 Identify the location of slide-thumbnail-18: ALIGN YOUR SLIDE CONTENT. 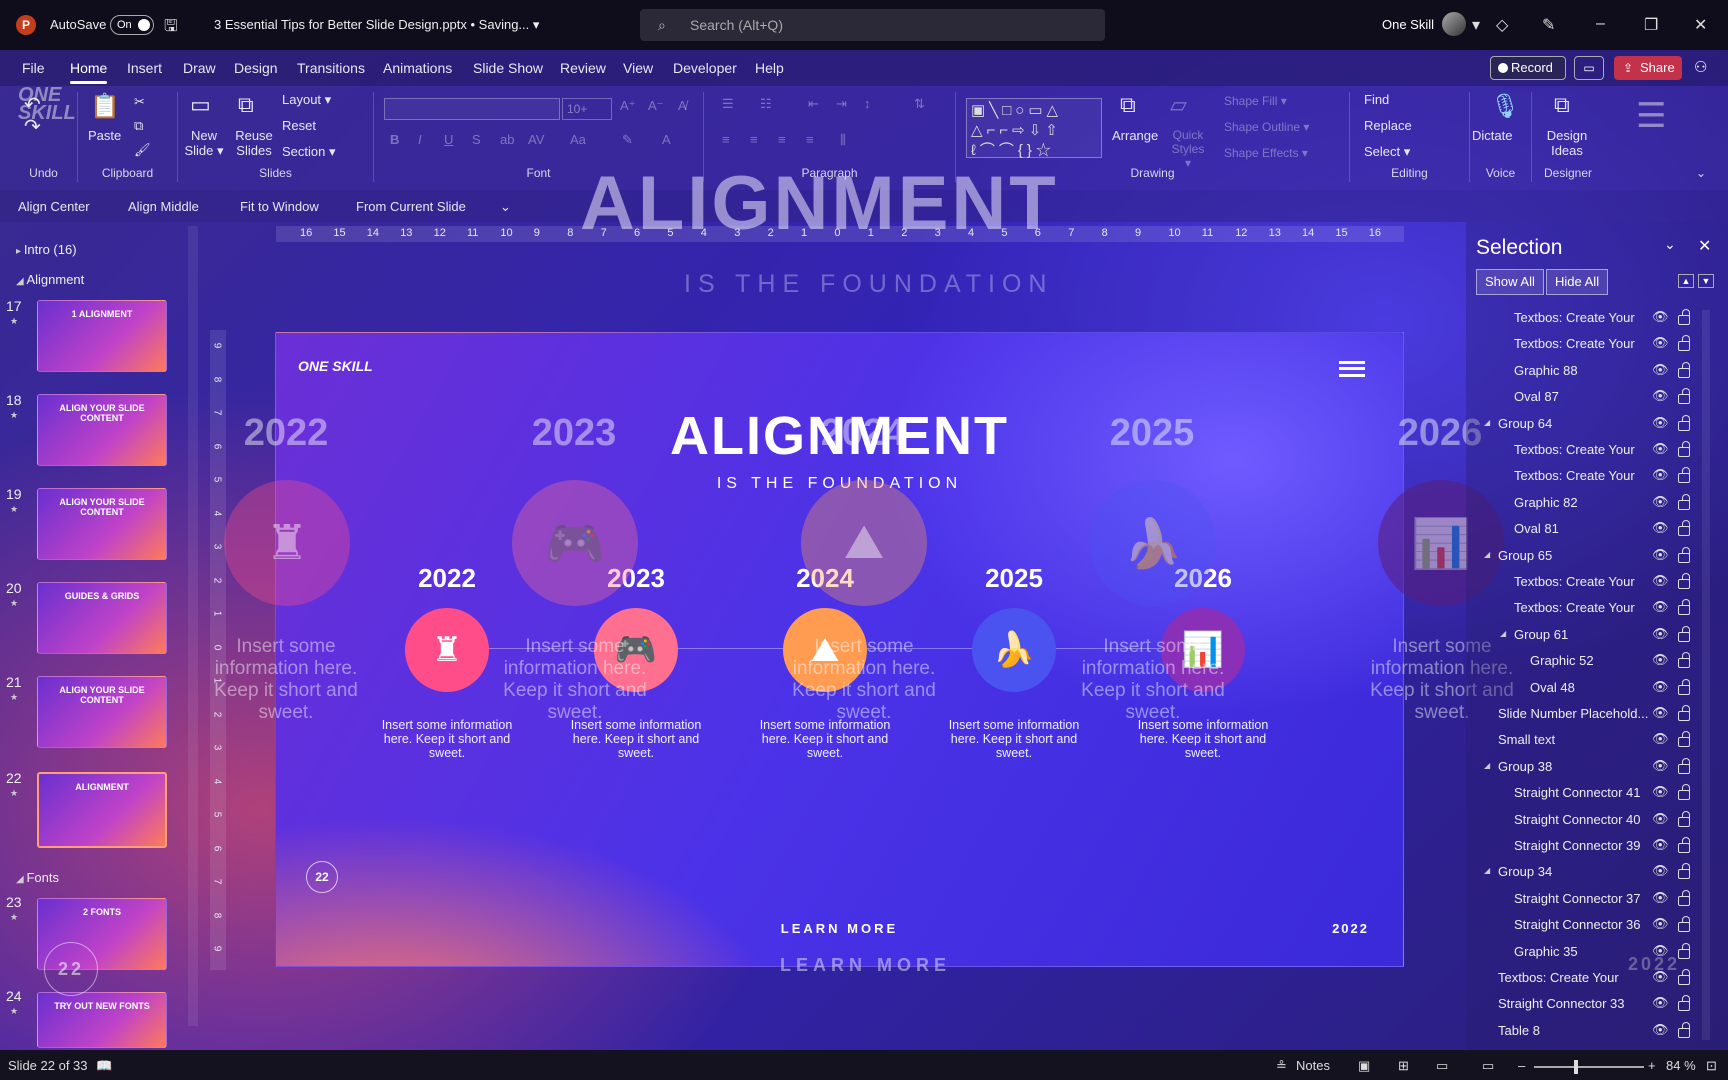
(102, 430).